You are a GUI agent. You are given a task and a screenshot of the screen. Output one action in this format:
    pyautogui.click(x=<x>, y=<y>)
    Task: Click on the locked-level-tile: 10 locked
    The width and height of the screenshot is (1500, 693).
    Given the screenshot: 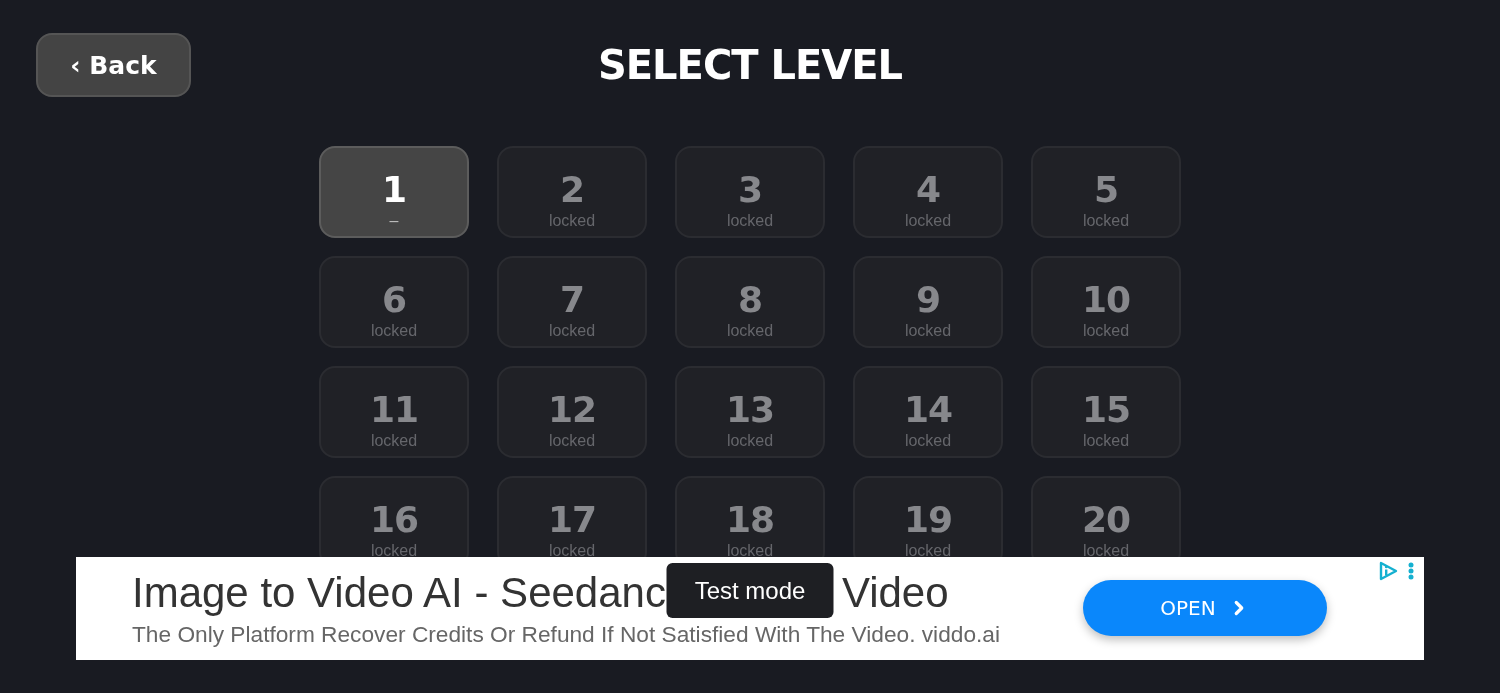 What is the action you would take?
    pyautogui.click(x=1106, y=302)
    